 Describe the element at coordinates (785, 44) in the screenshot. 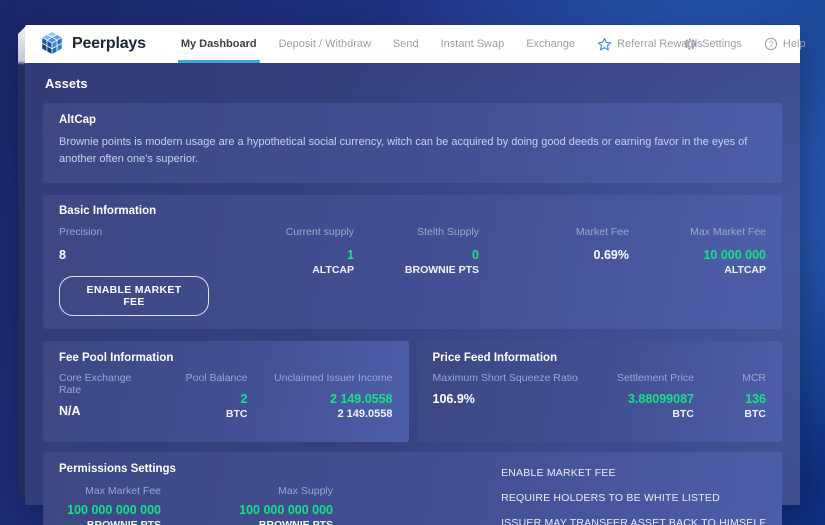

I see `nav-item-help: ? Help` at that location.